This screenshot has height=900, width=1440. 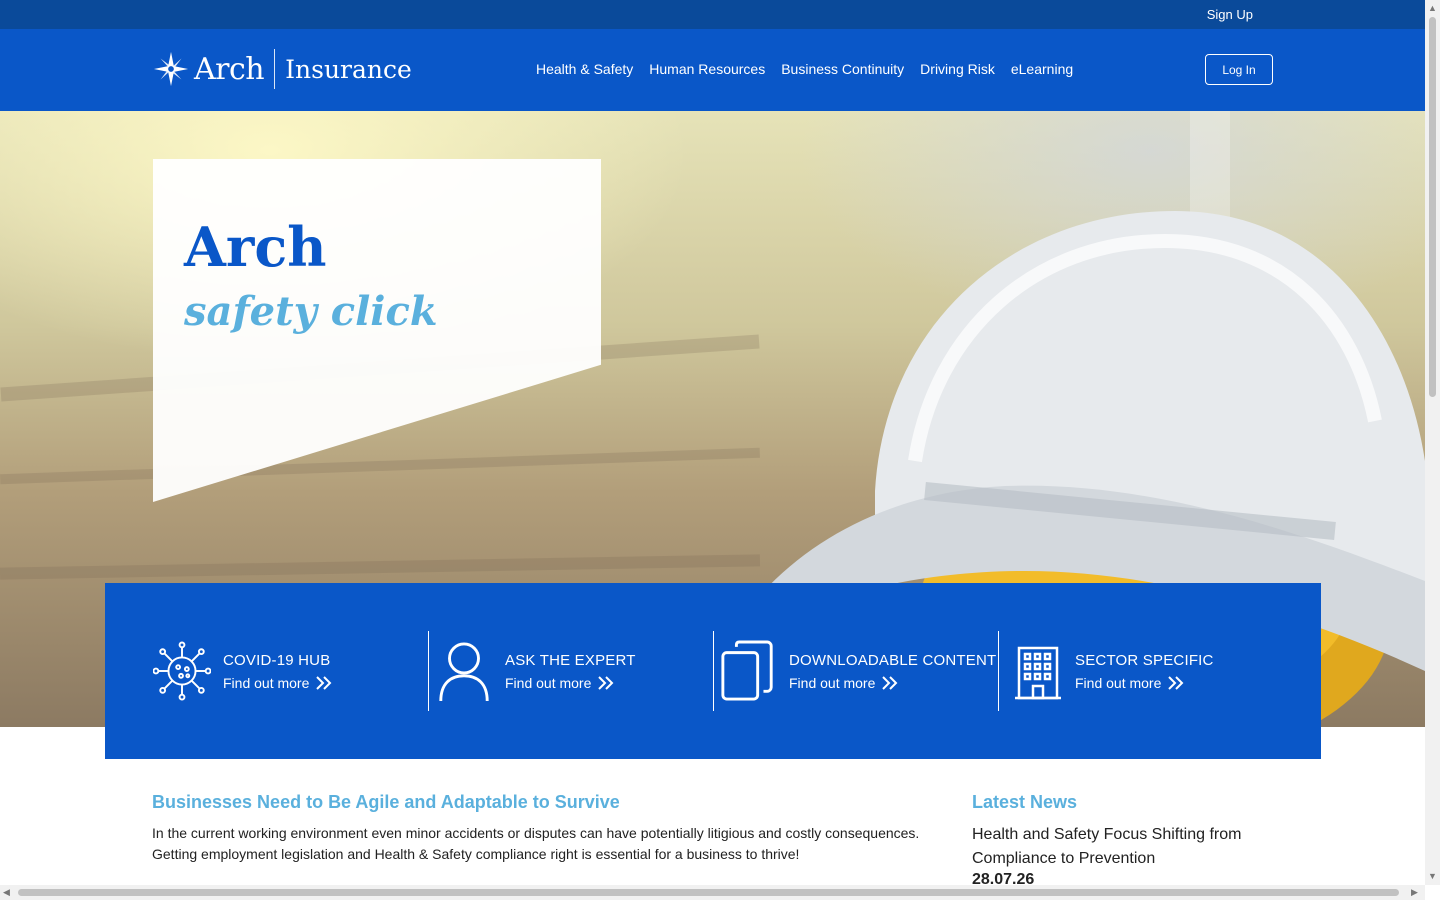 I want to click on feature-covid-hub: COVID-19 HUB Find out more, so click(x=243, y=671).